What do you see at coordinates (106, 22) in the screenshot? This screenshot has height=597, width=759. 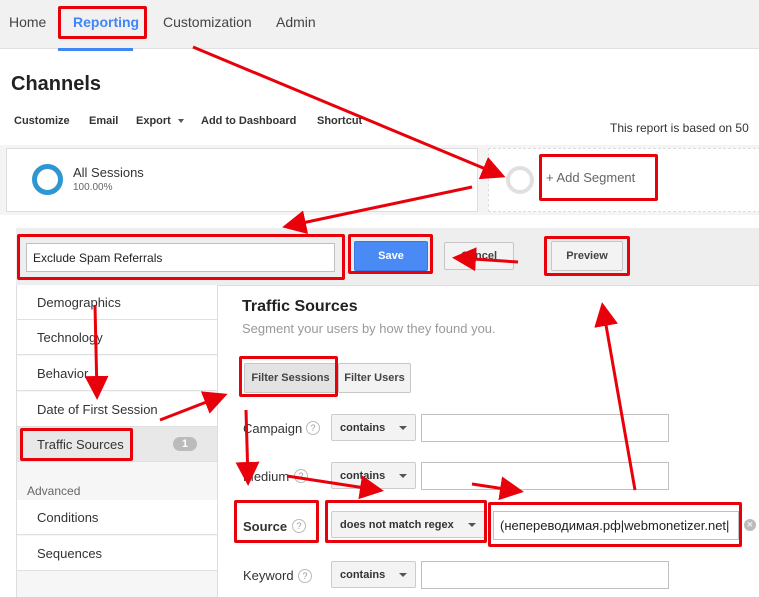 I see `tab-reporting: Reporting` at bounding box center [106, 22].